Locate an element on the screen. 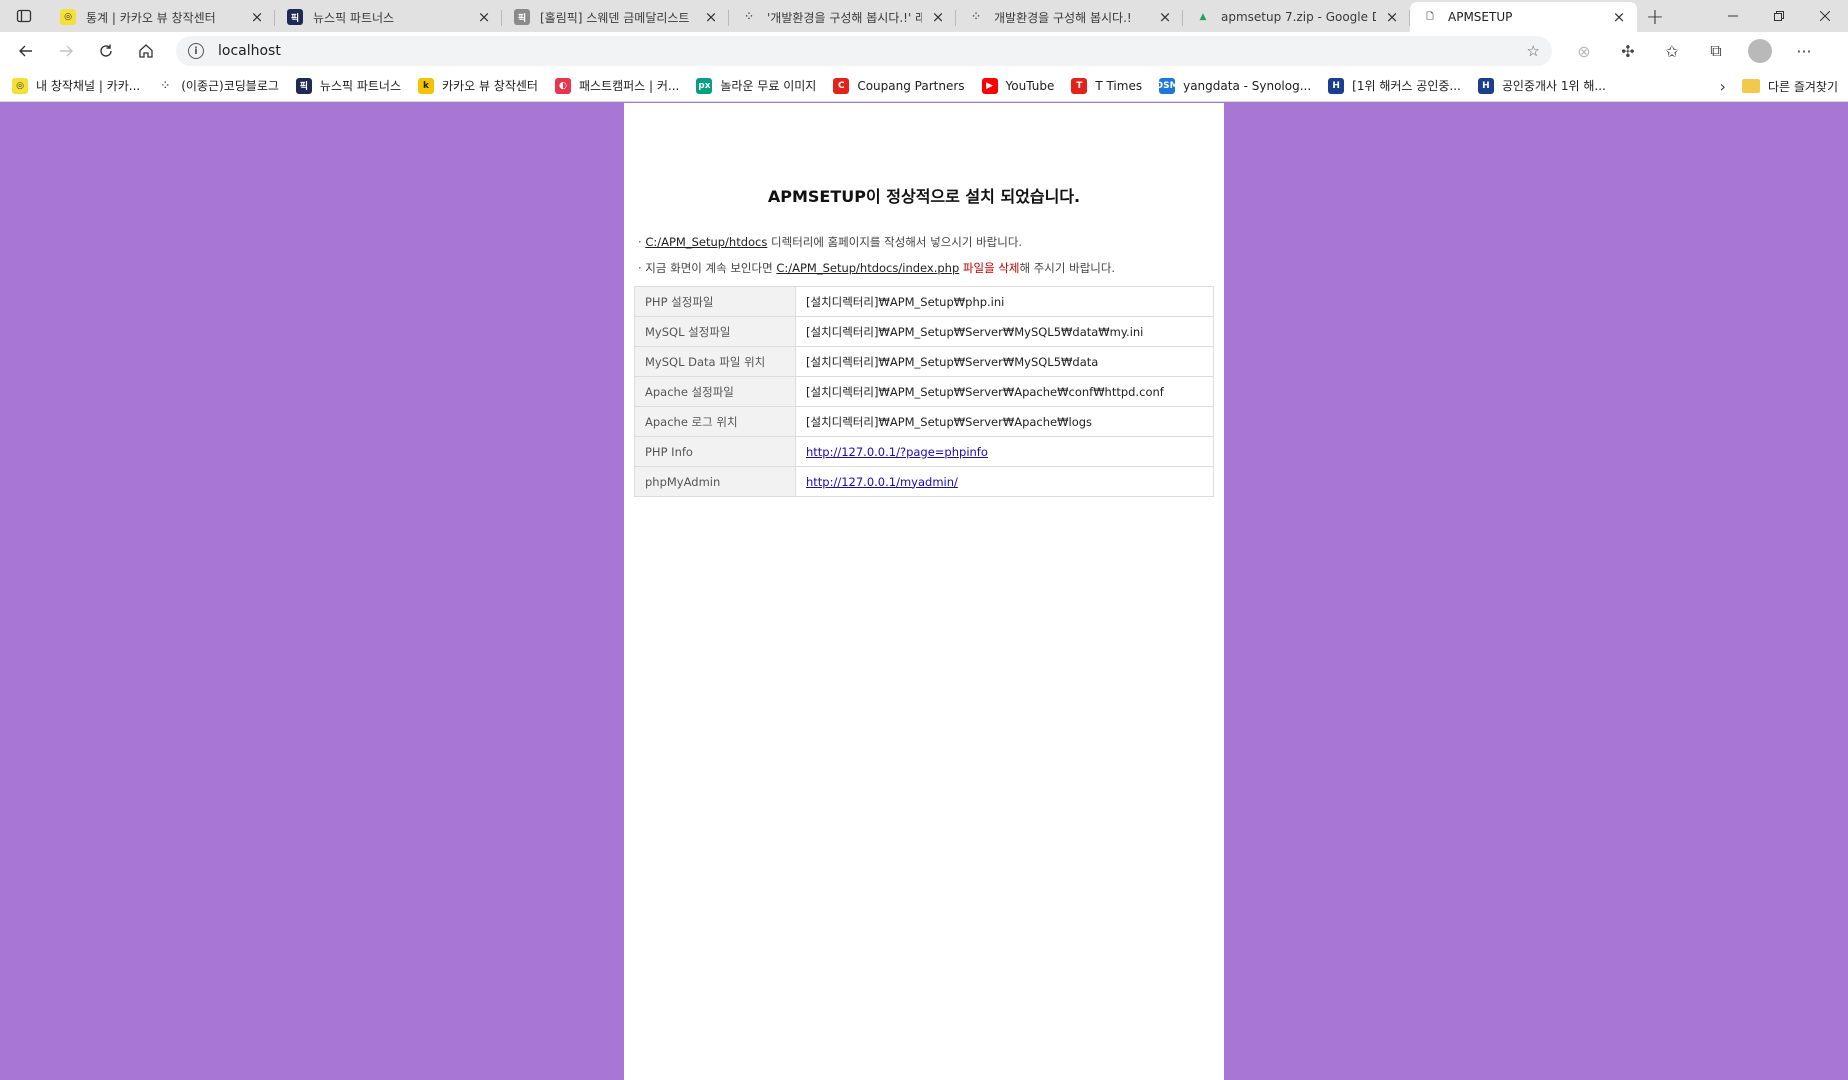 Image resolution: width=1848 pixels, height=1080 pixels. folder-icon is located at coordinates (1750, 86).